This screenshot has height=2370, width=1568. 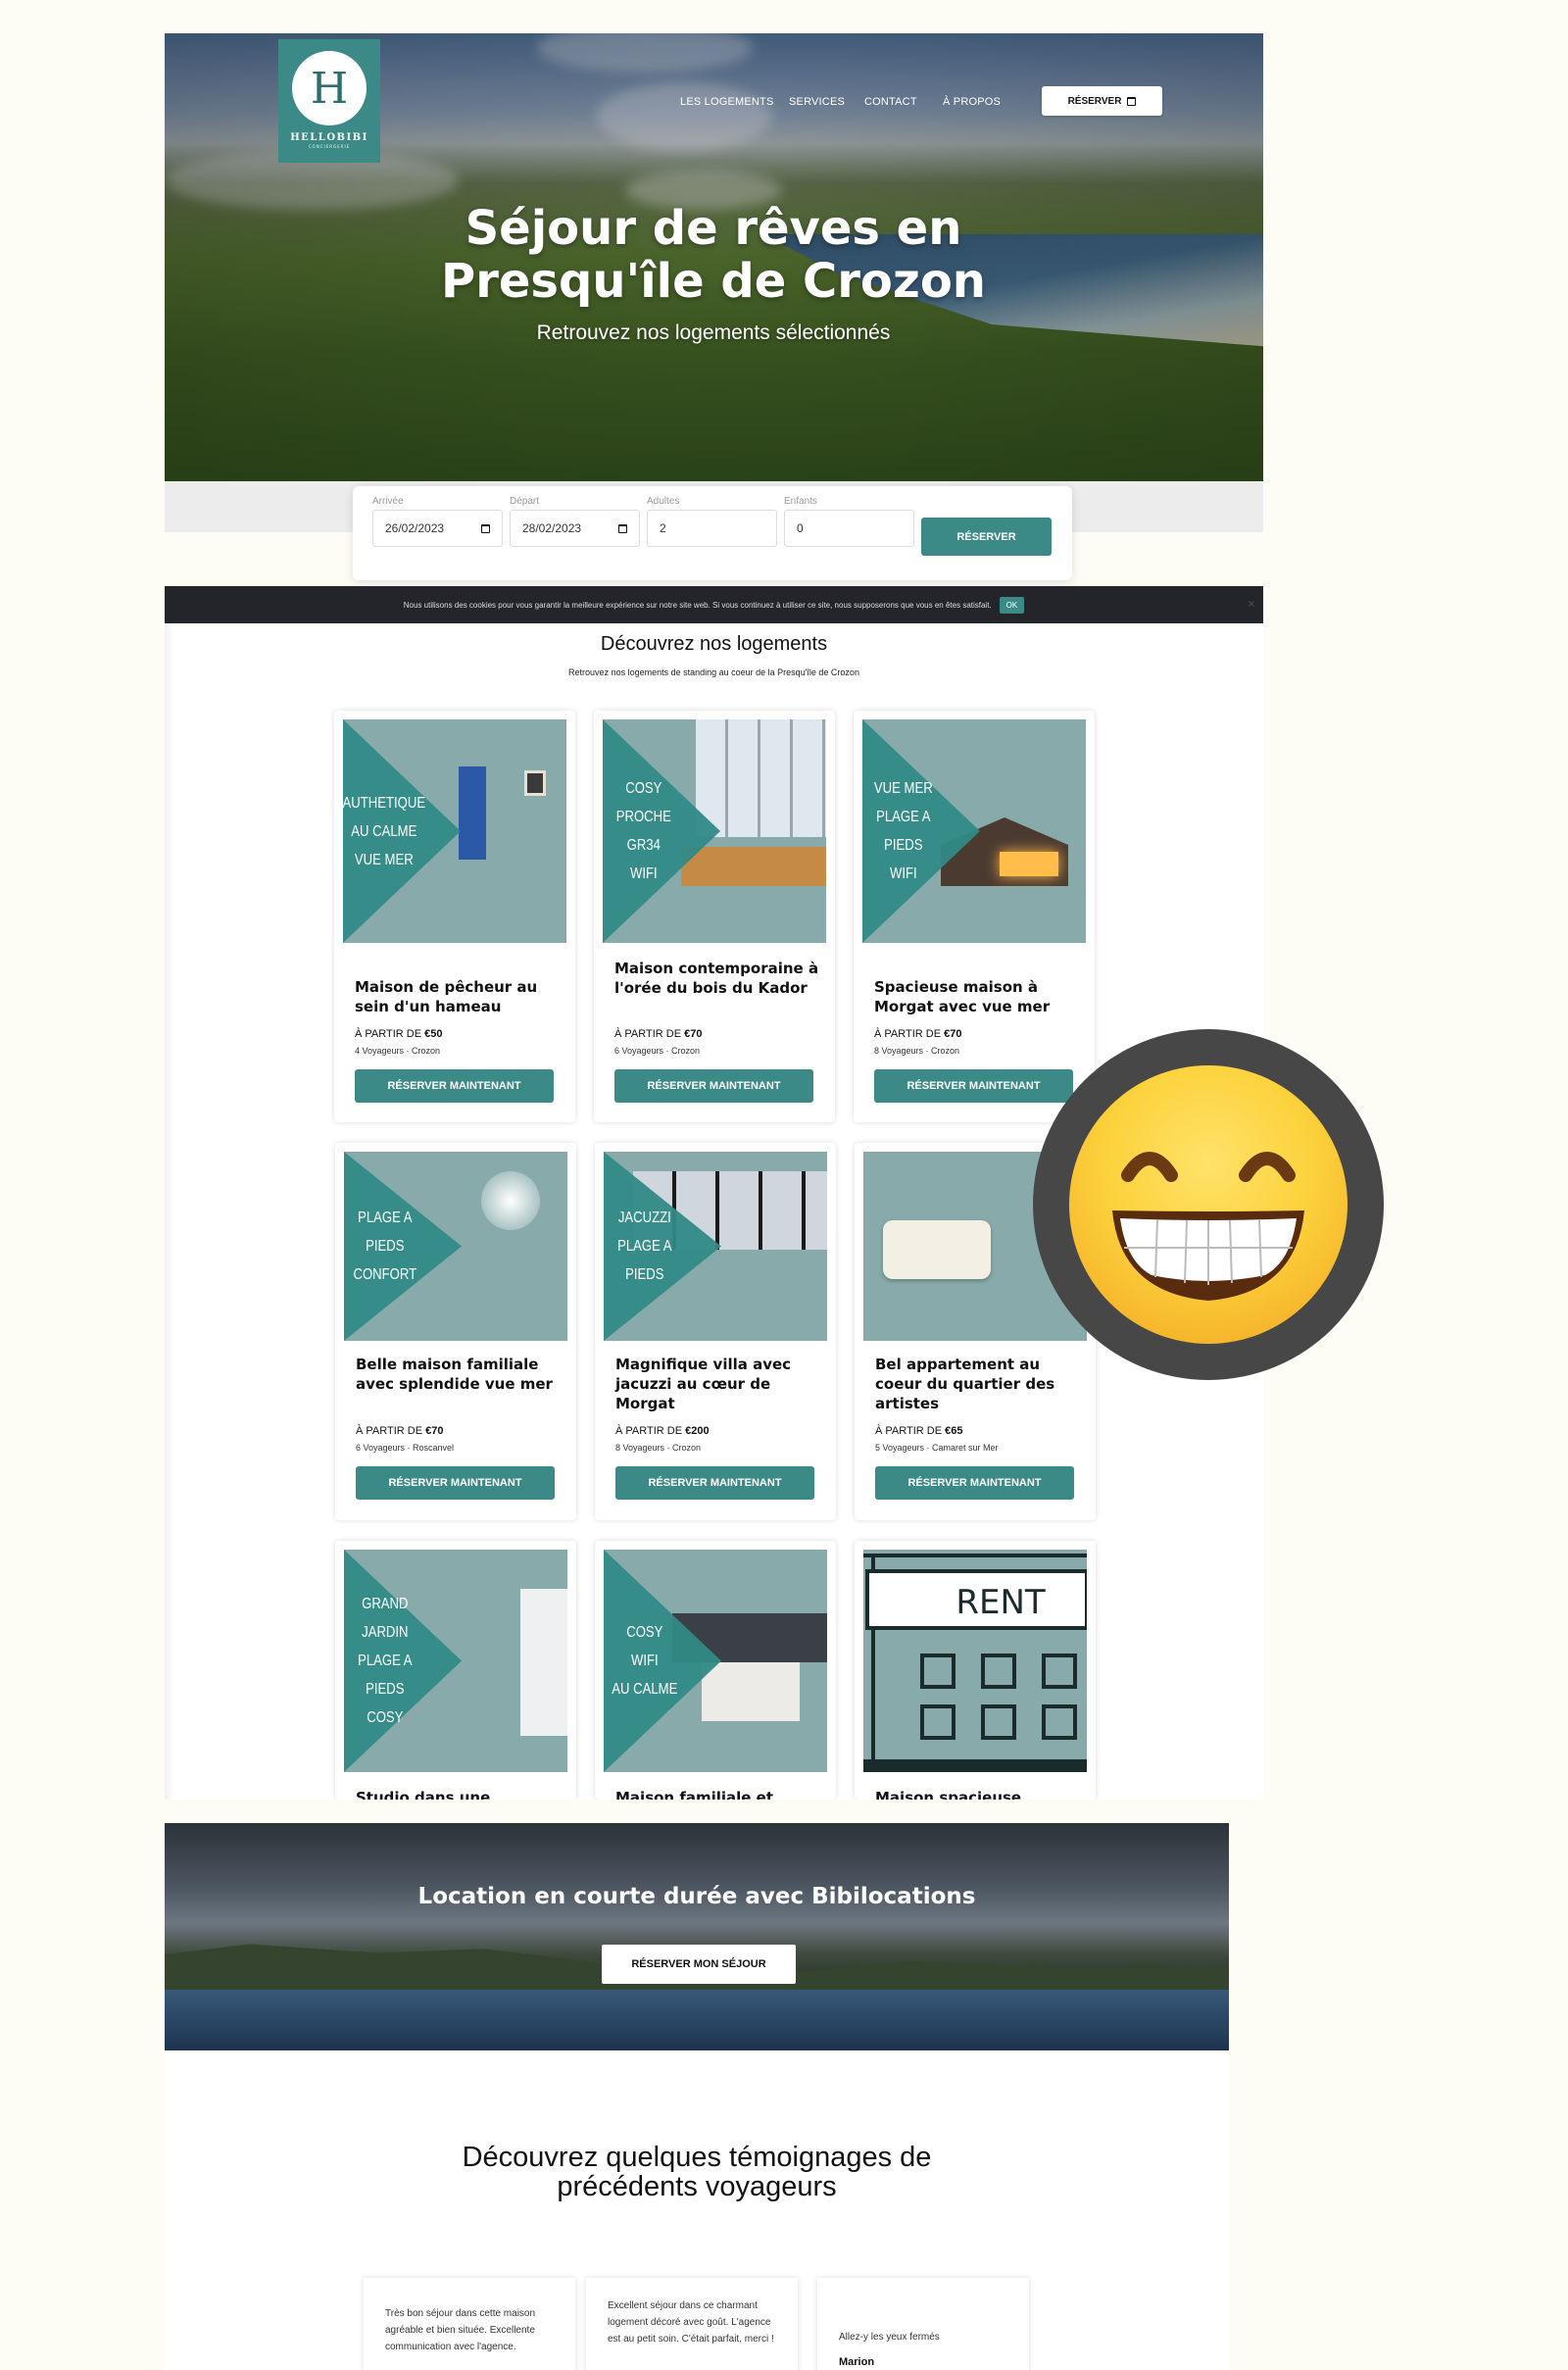 I want to click on listing-meta: 4 Voyageurs · Crozon, so click(x=398, y=1051).